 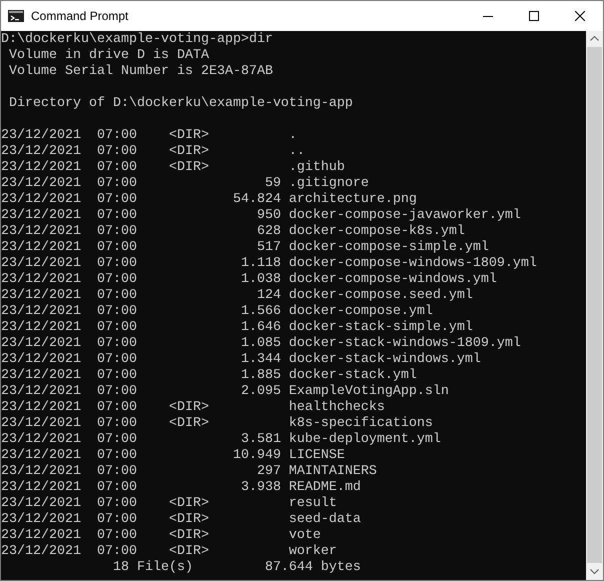 What do you see at coordinates (209, 376) in the screenshot?
I see `terminal-line: 23/12/2021 07:00 1.885 docker-stack.yml` at bounding box center [209, 376].